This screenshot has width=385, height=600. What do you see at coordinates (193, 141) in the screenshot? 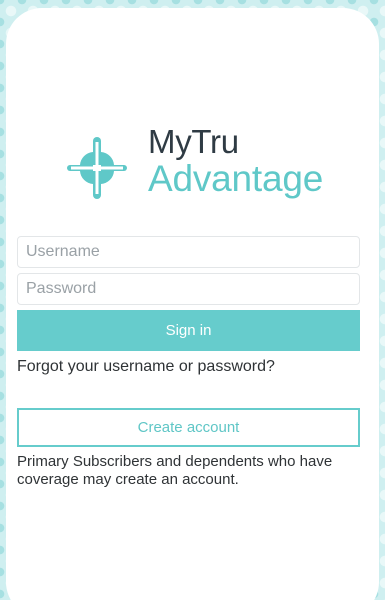
I see `logo-line-mytru: MyTru` at bounding box center [193, 141].